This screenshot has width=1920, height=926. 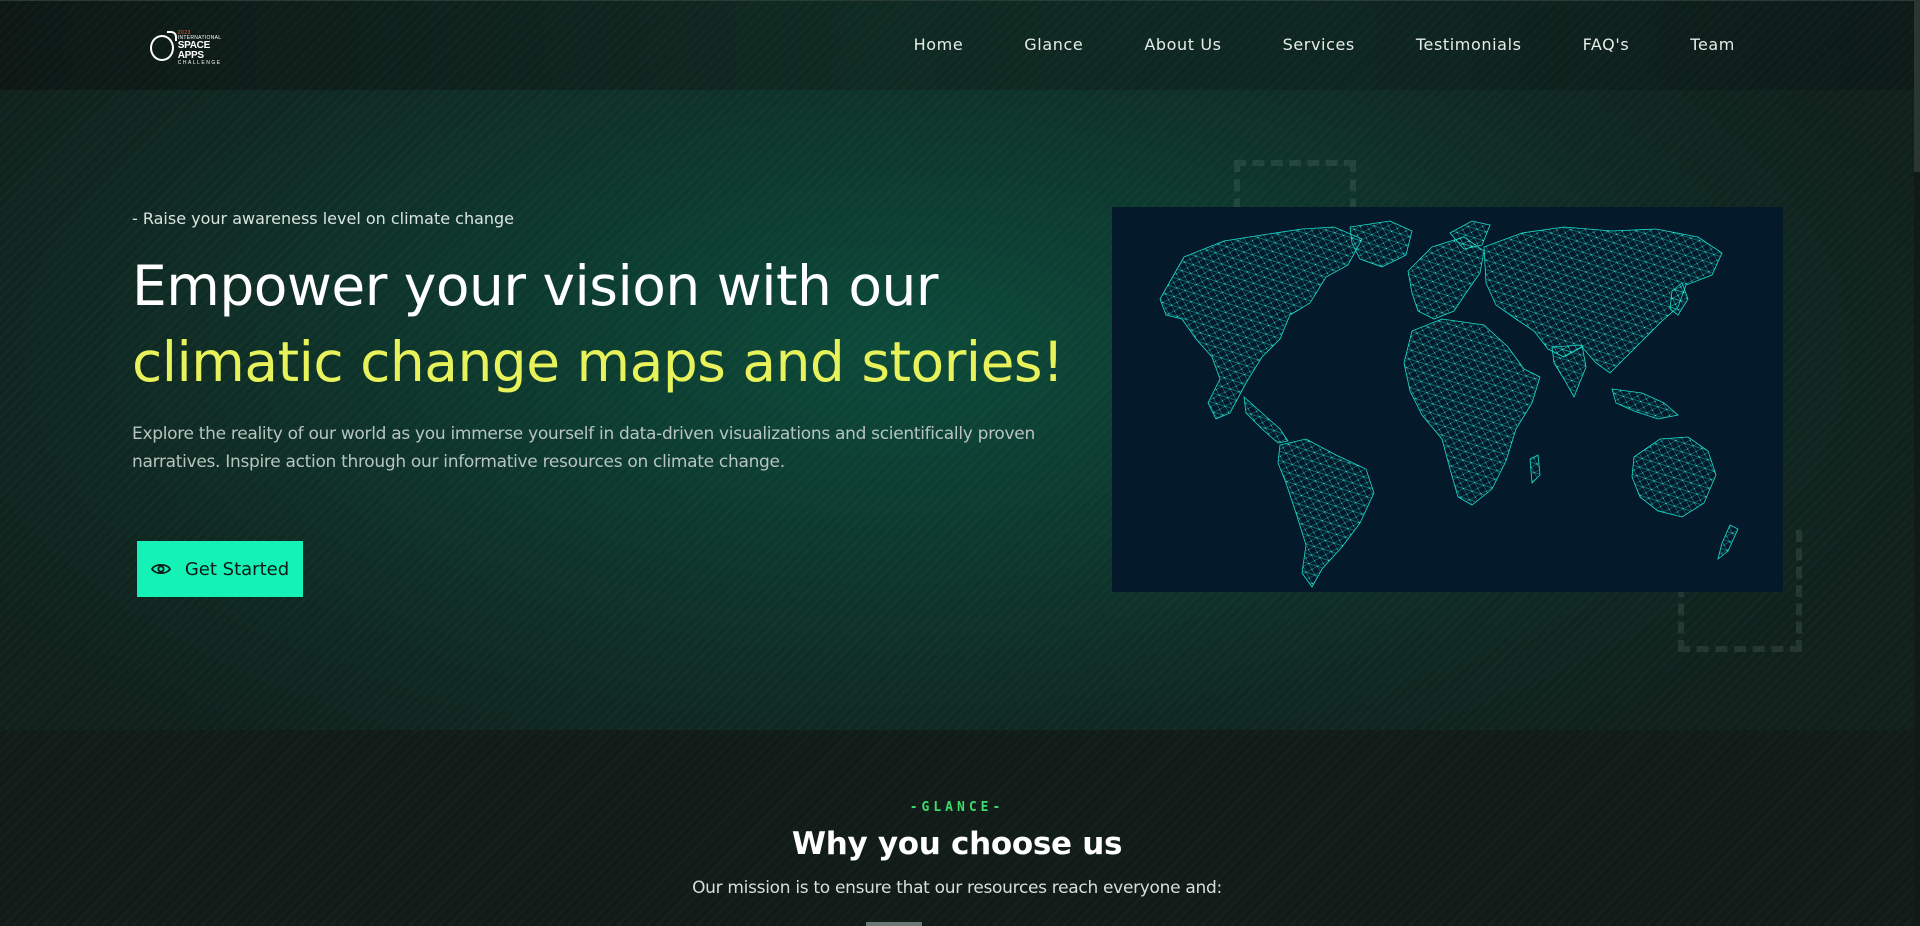 I want to click on get-started-label: Get Started, so click(x=237, y=569).